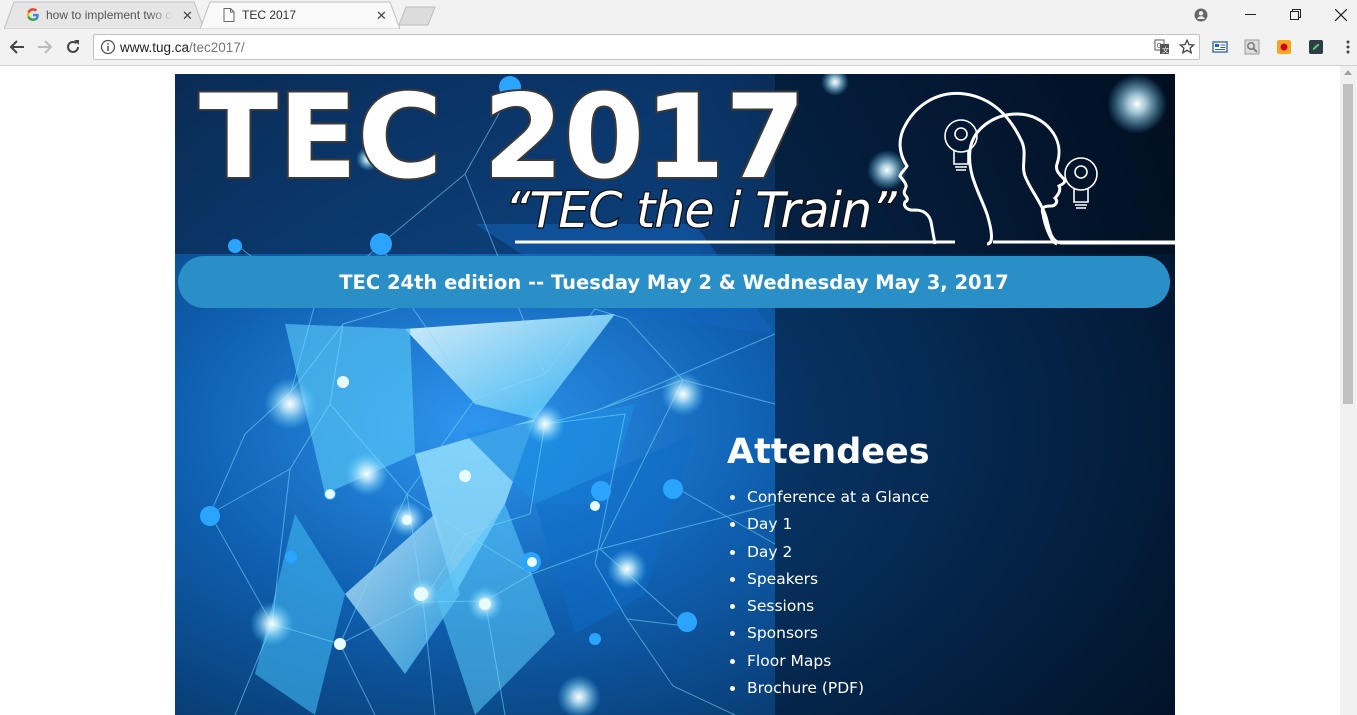 This screenshot has width=1357, height=715. I want to click on forward-icon, so click(45, 47).